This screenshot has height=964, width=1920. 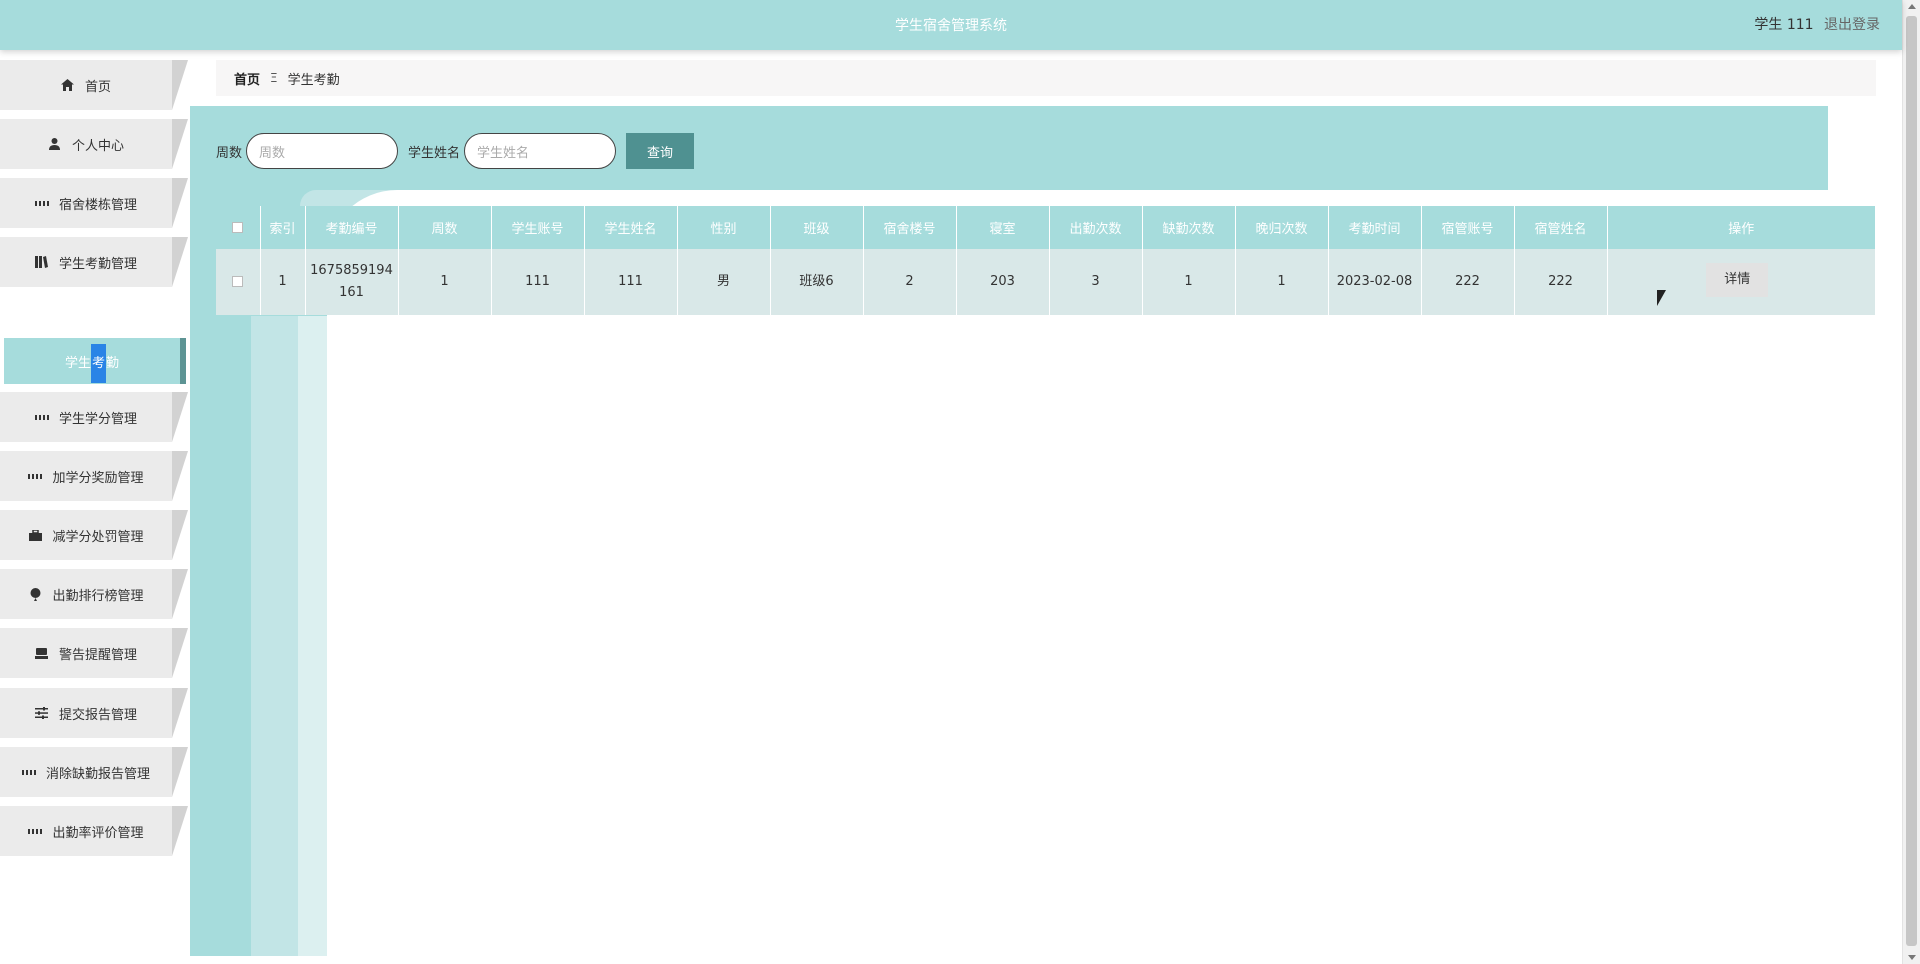 I want to click on cell-warden-account: 222, so click(x=1468, y=282).